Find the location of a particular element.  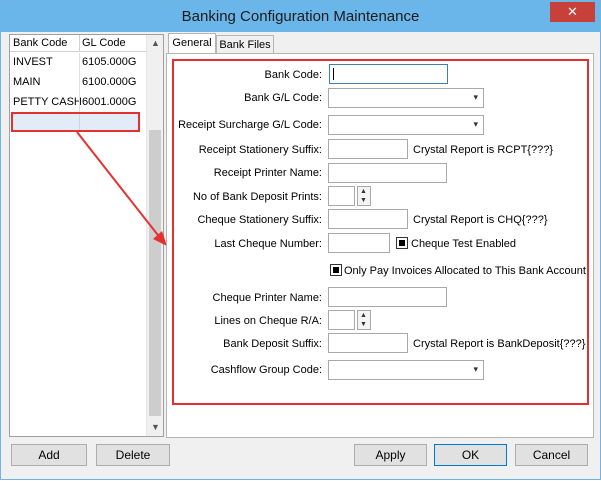

bank-gl-code-dropdown: ▾ is located at coordinates (406, 98).